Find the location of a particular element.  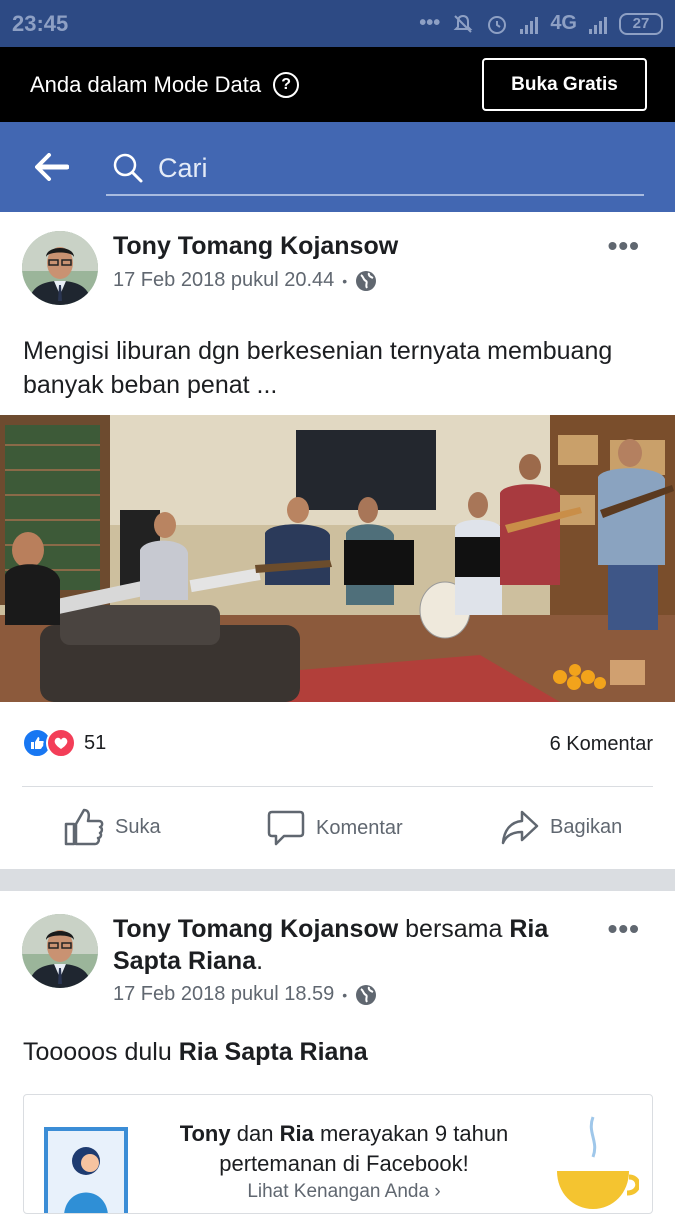

memory-name-1: Tony is located at coordinates (205, 1133).